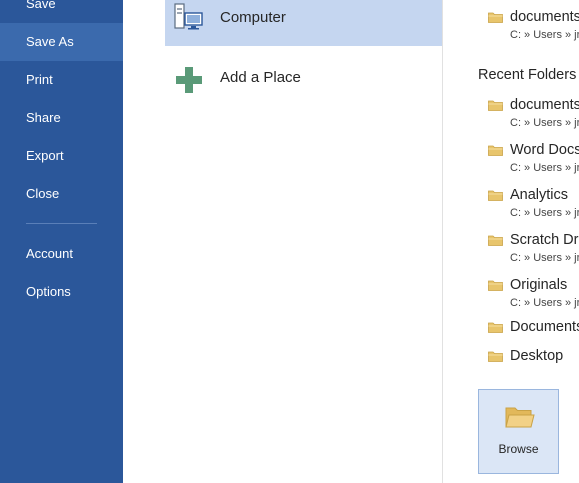  I want to click on nav-item-print: Print, so click(61, 80).